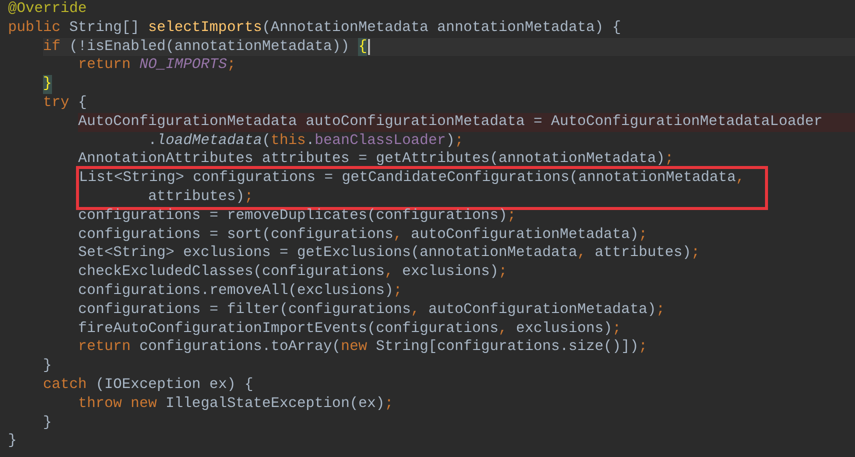 This screenshot has width=855, height=457. I want to click on code-line: try {, so click(65, 103).